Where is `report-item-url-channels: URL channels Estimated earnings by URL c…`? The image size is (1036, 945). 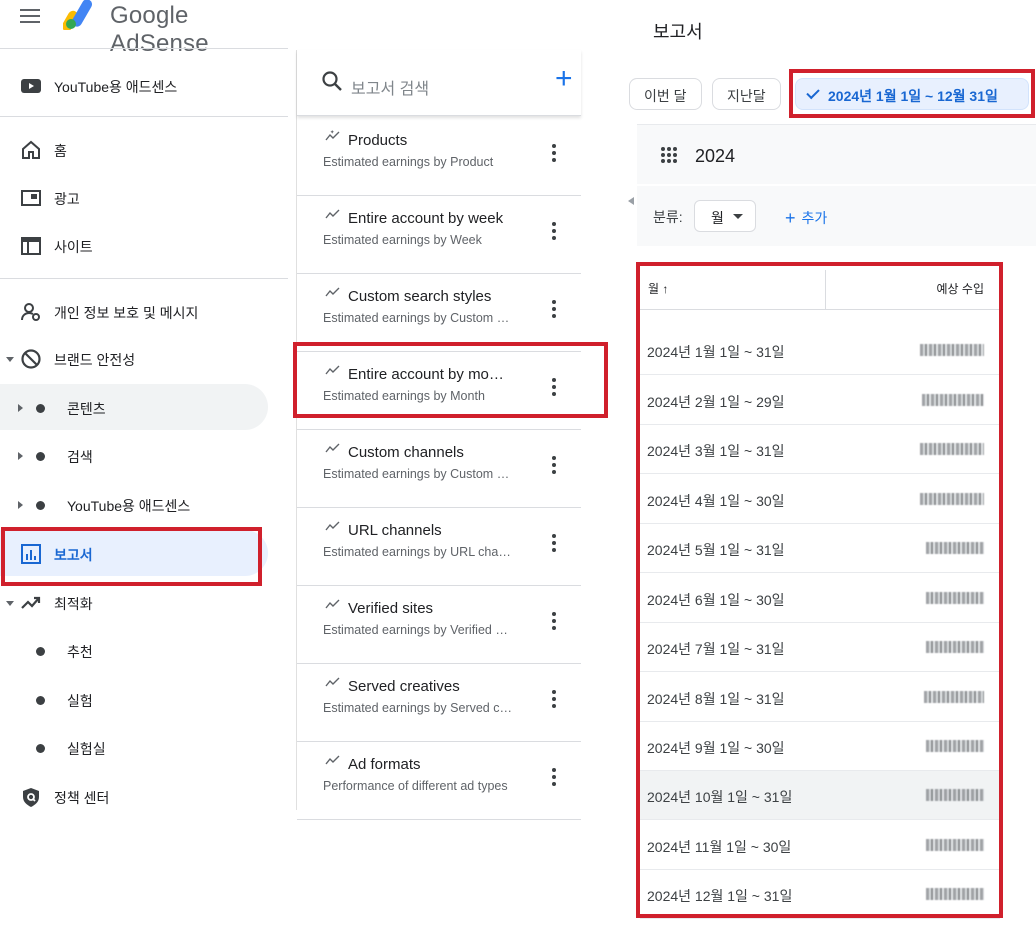
report-item-url-channels: URL channels Estimated earnings by URL c… is located at coordinates (439, 547).